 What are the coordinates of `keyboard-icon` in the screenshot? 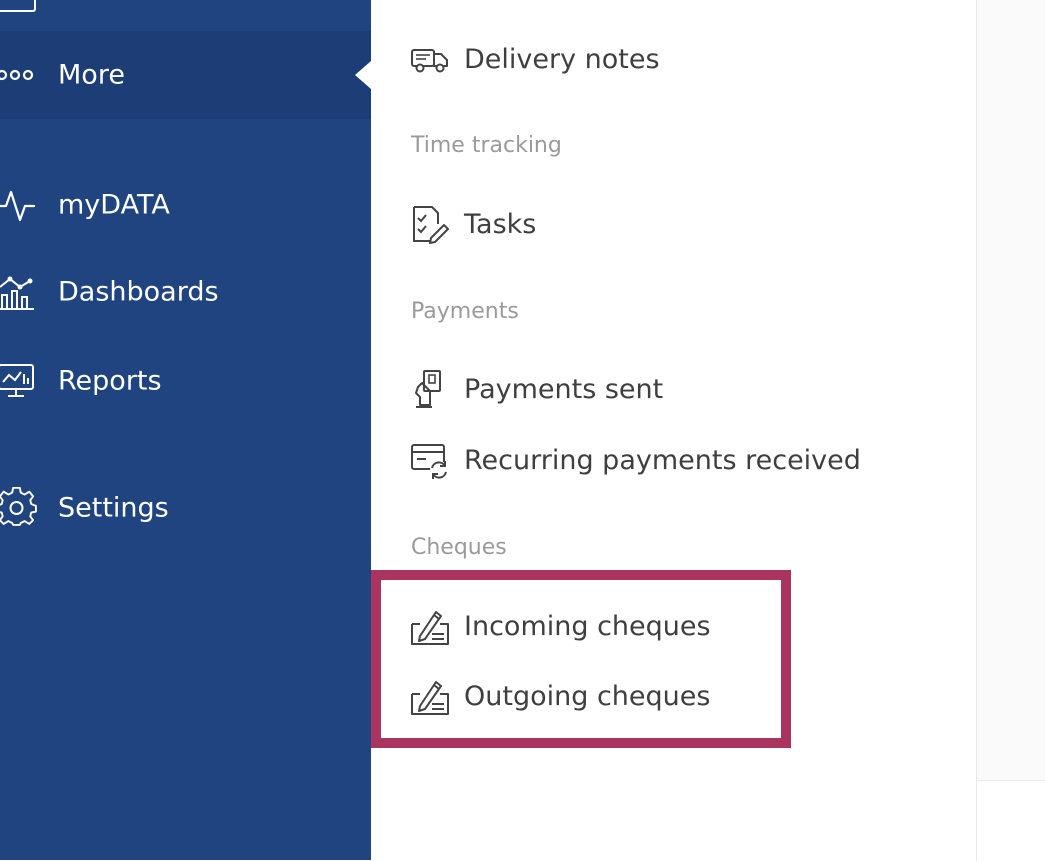 It's located at (18, 6).